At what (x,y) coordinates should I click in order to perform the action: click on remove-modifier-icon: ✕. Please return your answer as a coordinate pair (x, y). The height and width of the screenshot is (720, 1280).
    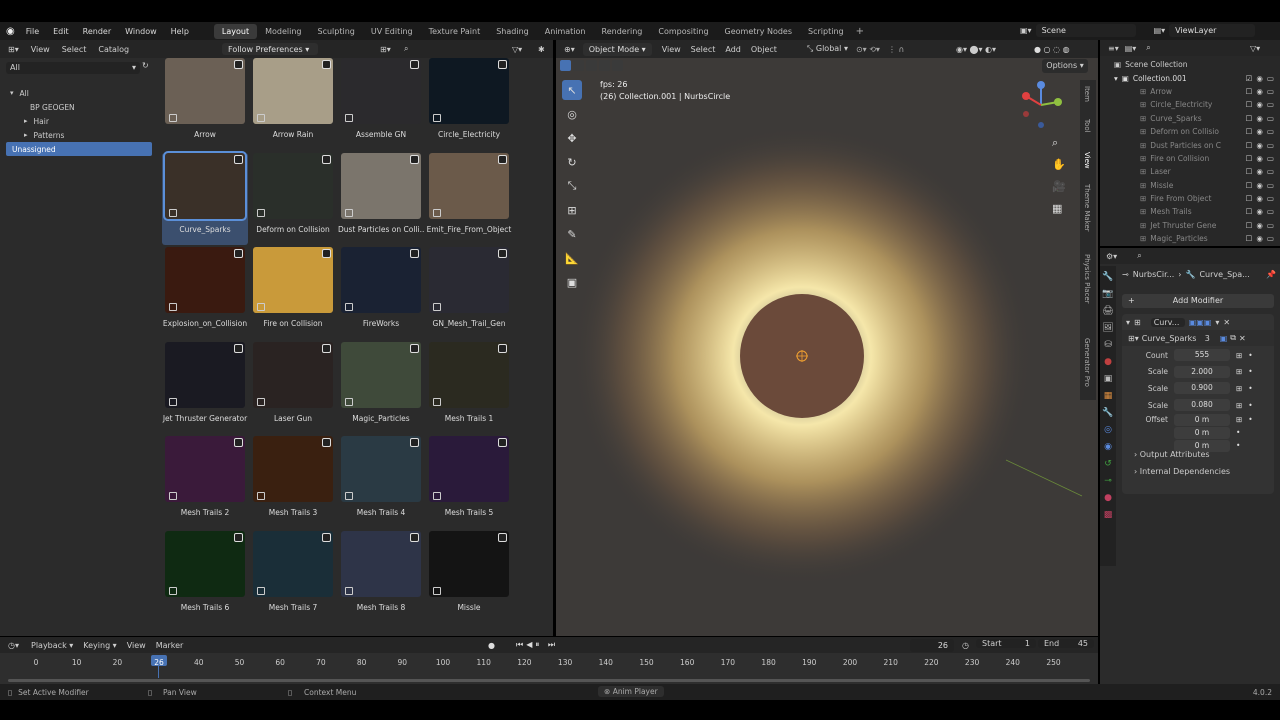
    Looking at the image, I should click on (1226, 322).